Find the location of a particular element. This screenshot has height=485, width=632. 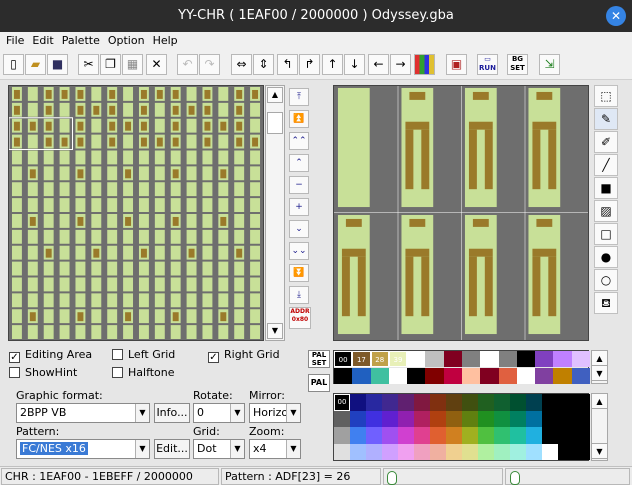

address-jump-button: ADDR 0x80 is located at coordinates (300, 318).